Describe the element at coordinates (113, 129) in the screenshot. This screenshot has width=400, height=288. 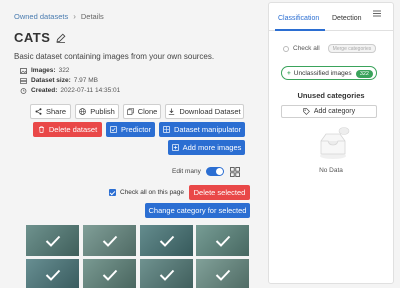
I see `predictor-icon` at that location.